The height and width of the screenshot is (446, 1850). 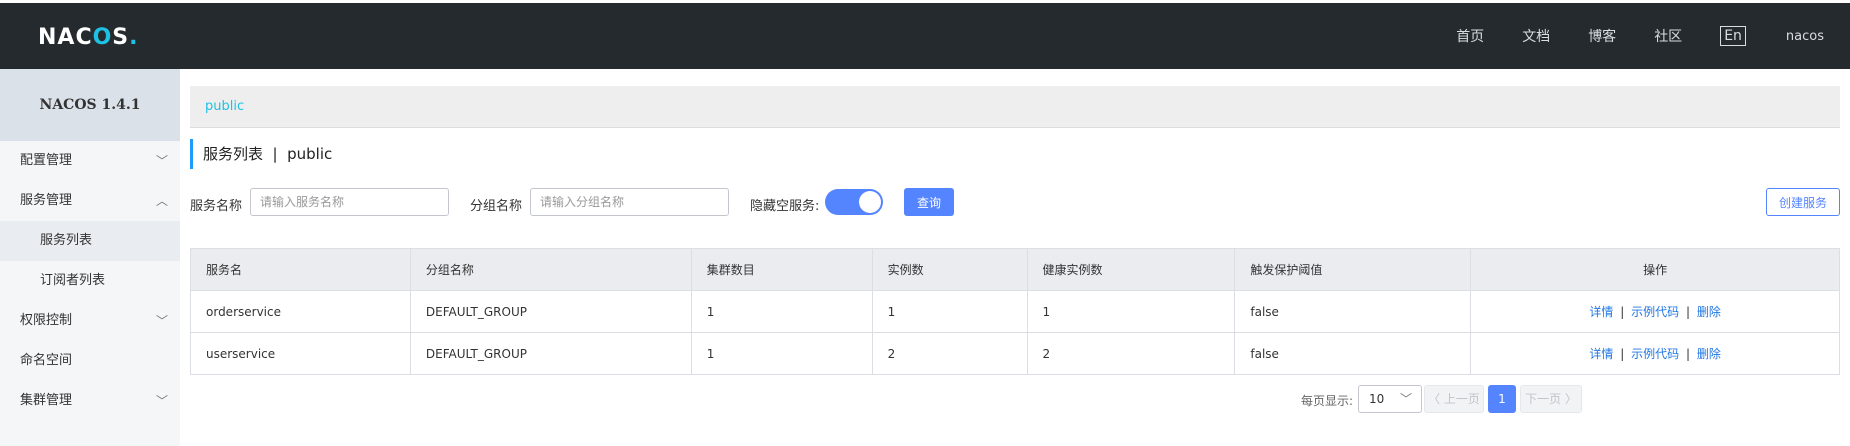 I want to click on sidebar-item-auth: 权限控制 ﹀, so click(x=90, y=321).